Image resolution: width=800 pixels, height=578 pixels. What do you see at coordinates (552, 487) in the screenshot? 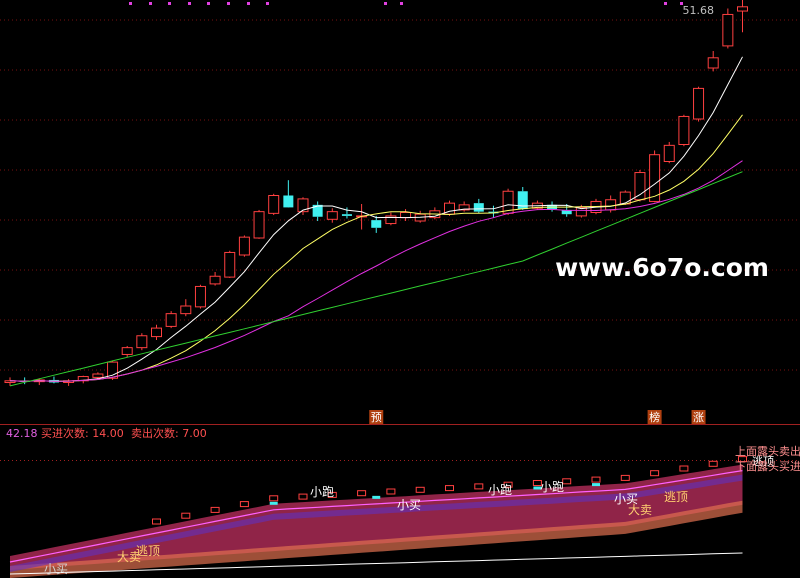
I see `label-xiaopao-3: 小跑` at bounding box center [552, 487].